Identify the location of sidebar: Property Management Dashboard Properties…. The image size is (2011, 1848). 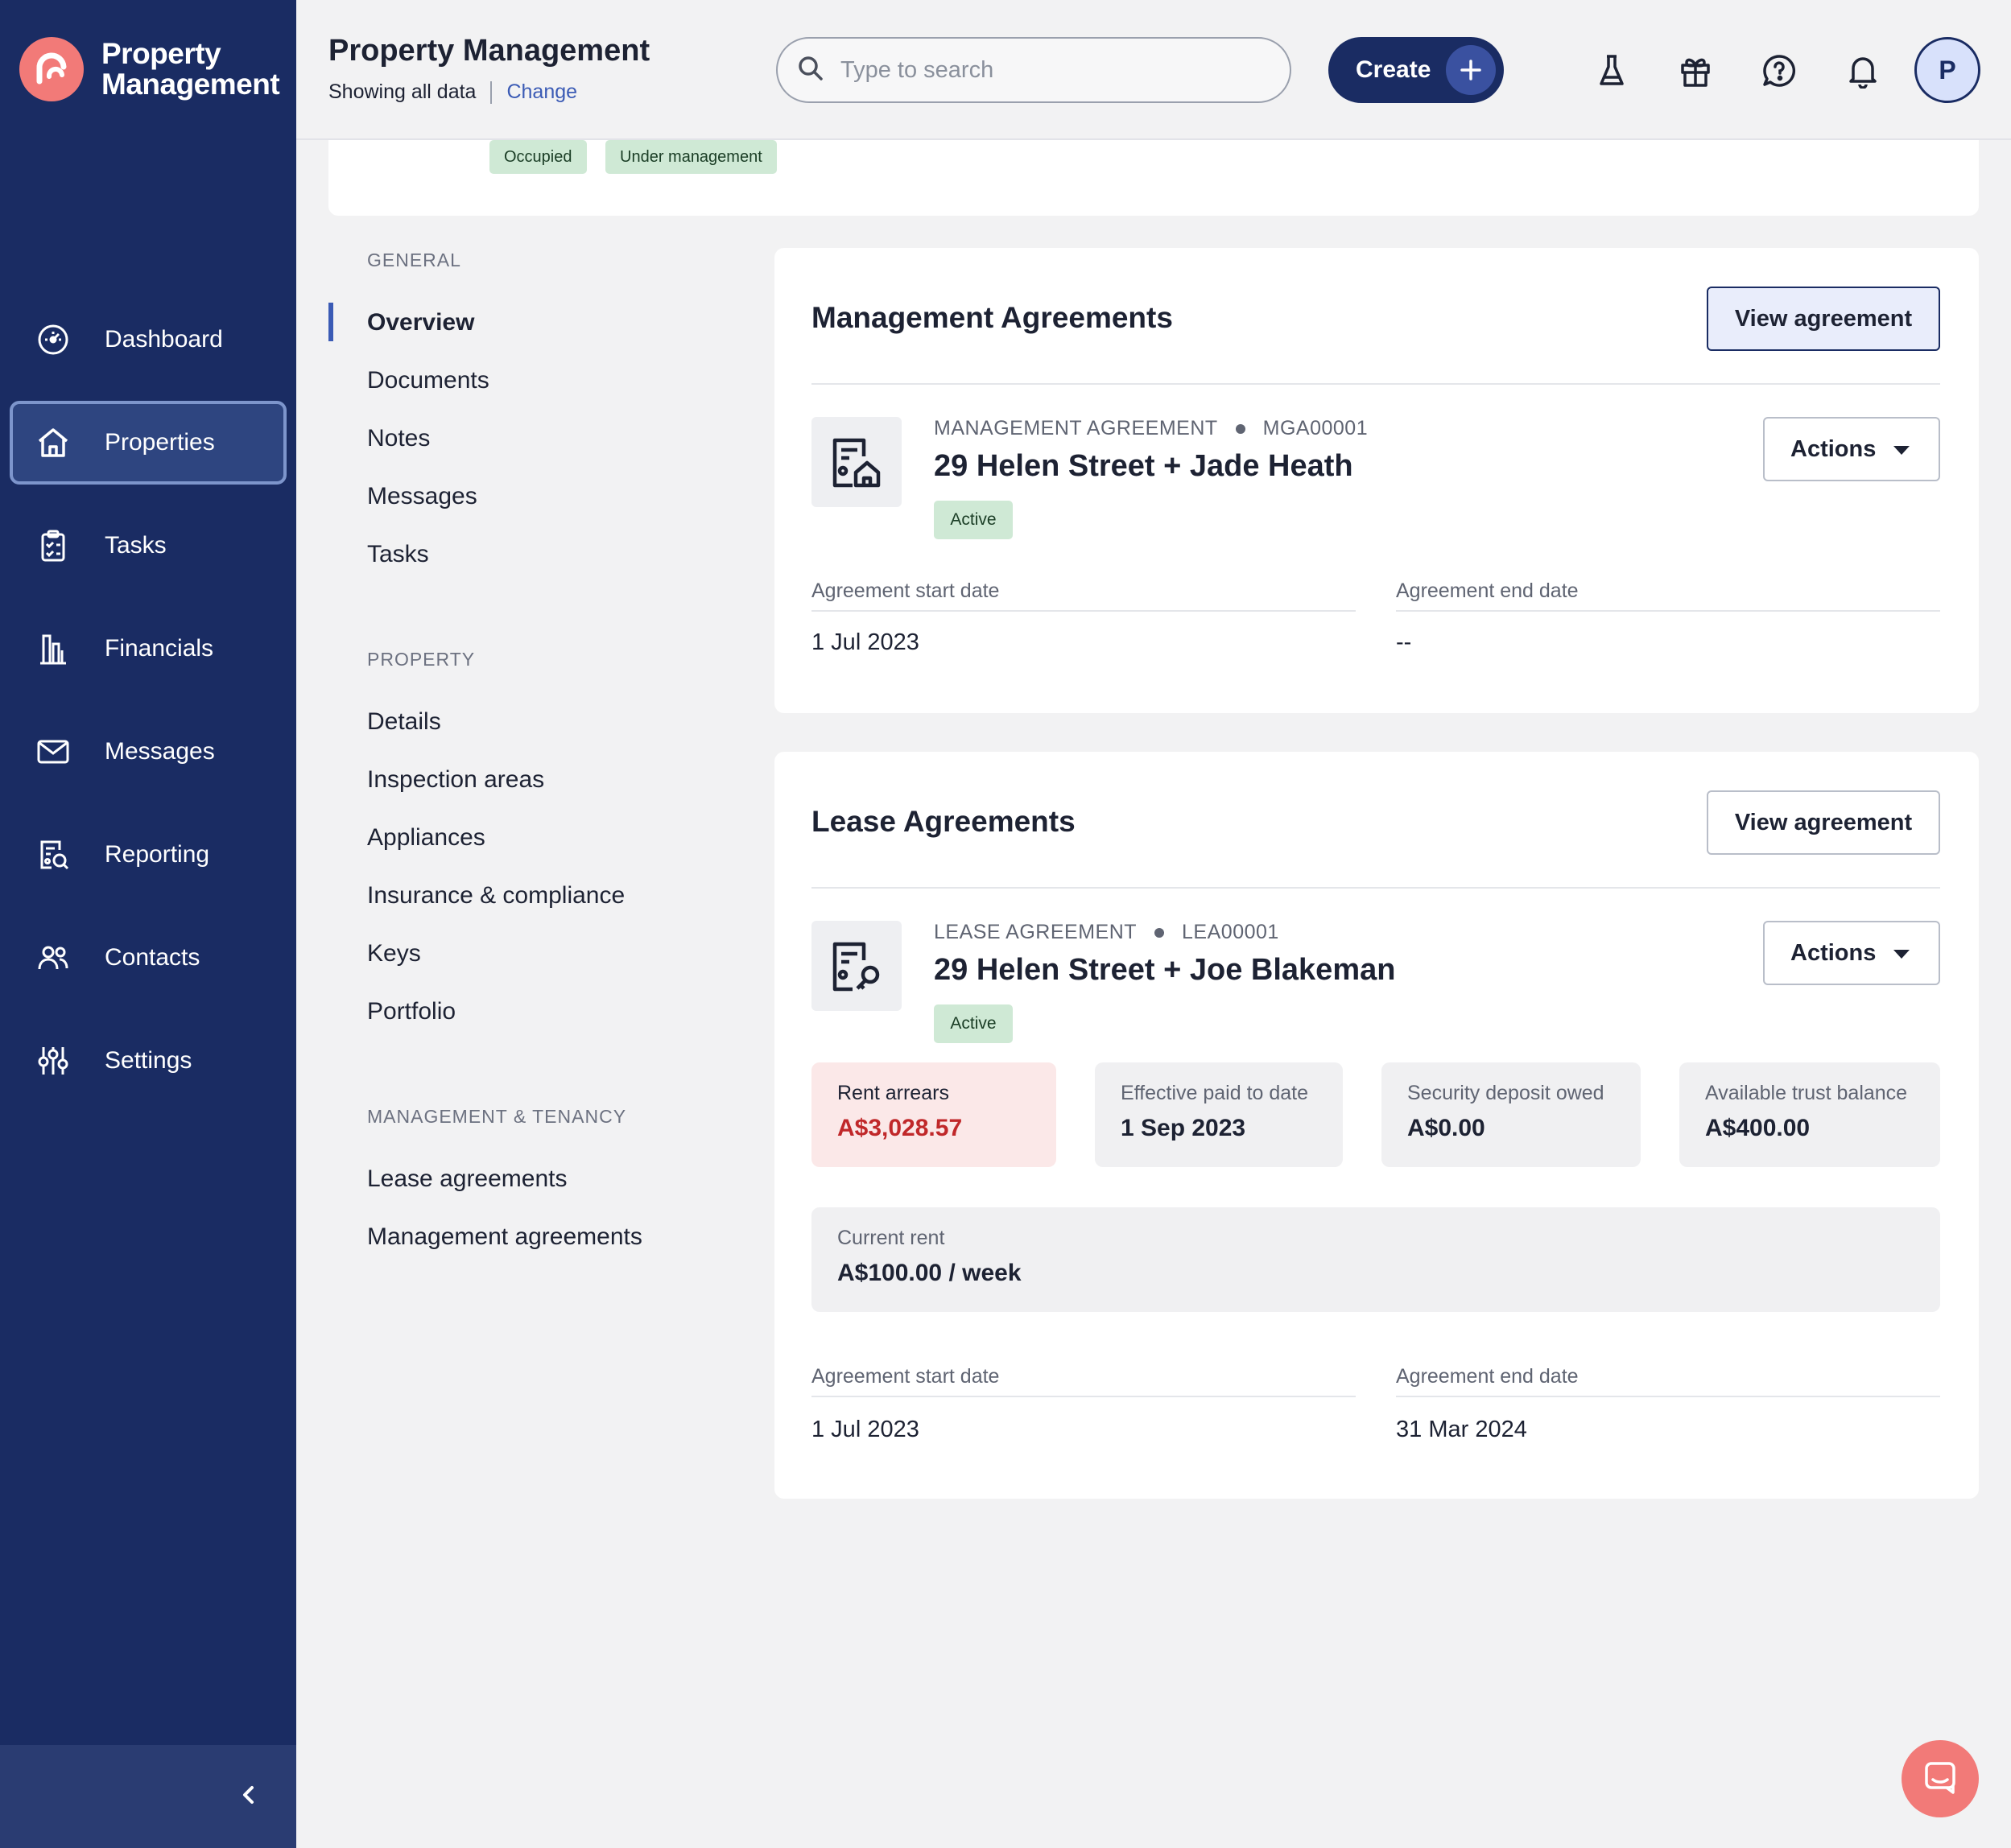
(148, 924).